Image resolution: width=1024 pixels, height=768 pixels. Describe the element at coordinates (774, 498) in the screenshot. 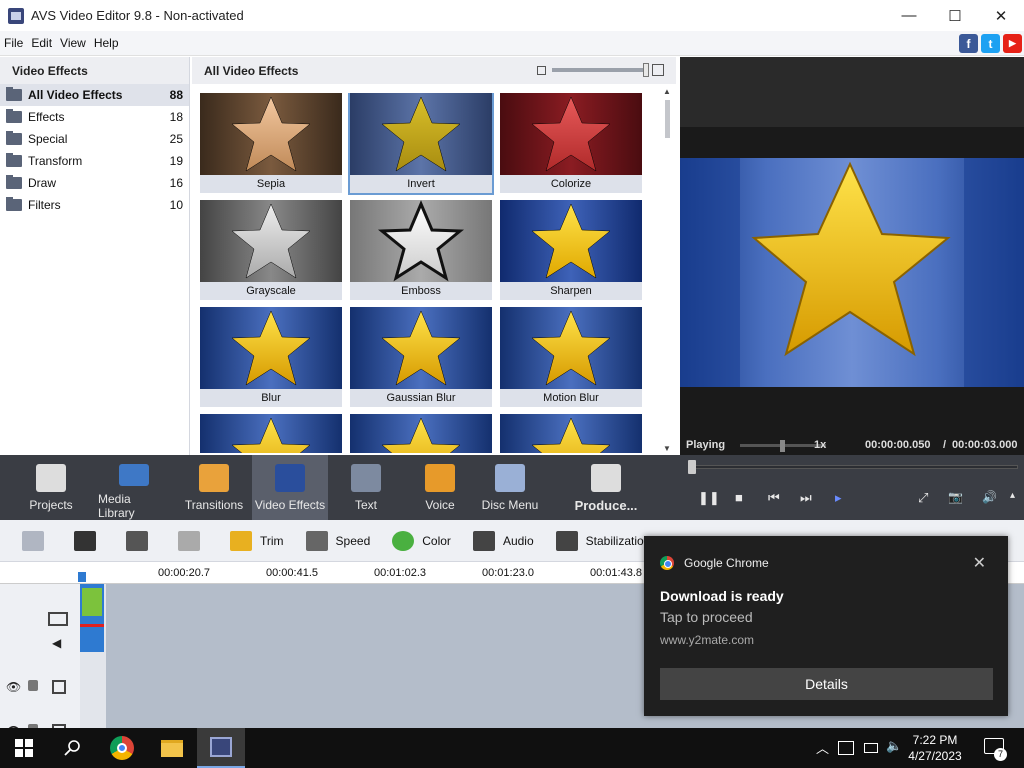

I see `previous-frame-button: ⏮` at that location.